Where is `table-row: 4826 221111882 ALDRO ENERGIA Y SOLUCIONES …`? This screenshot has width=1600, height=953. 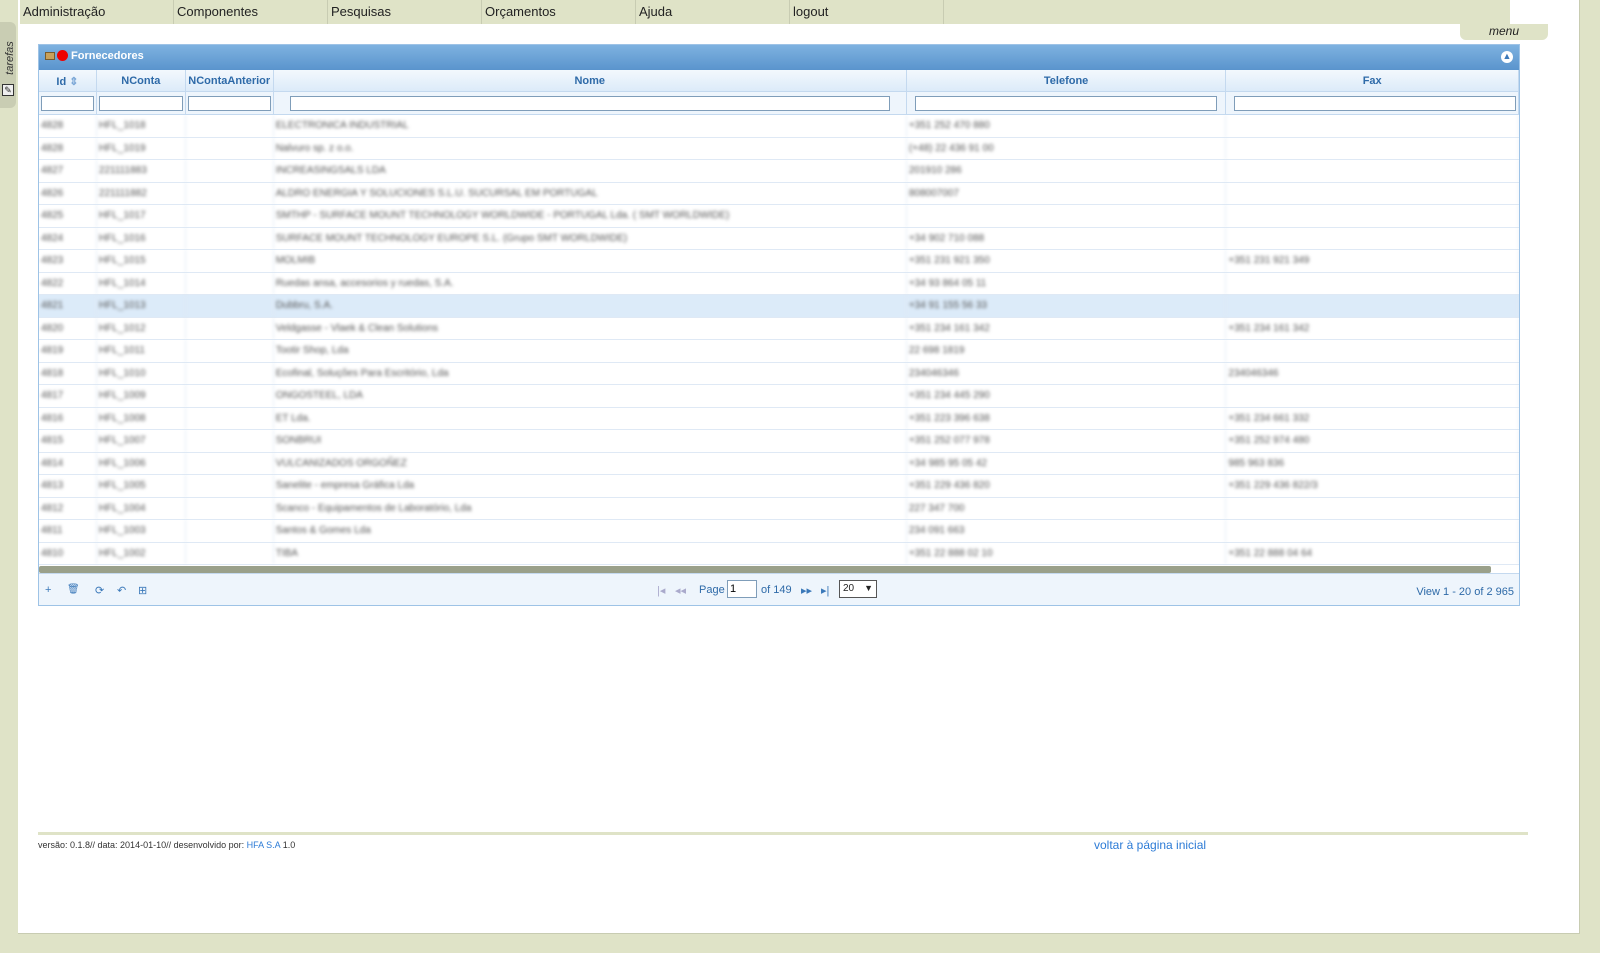 table-row: 4826 221111882 ALDRO ENERGIA Y SOLUCIONES … is located at coordinates (779, 193).